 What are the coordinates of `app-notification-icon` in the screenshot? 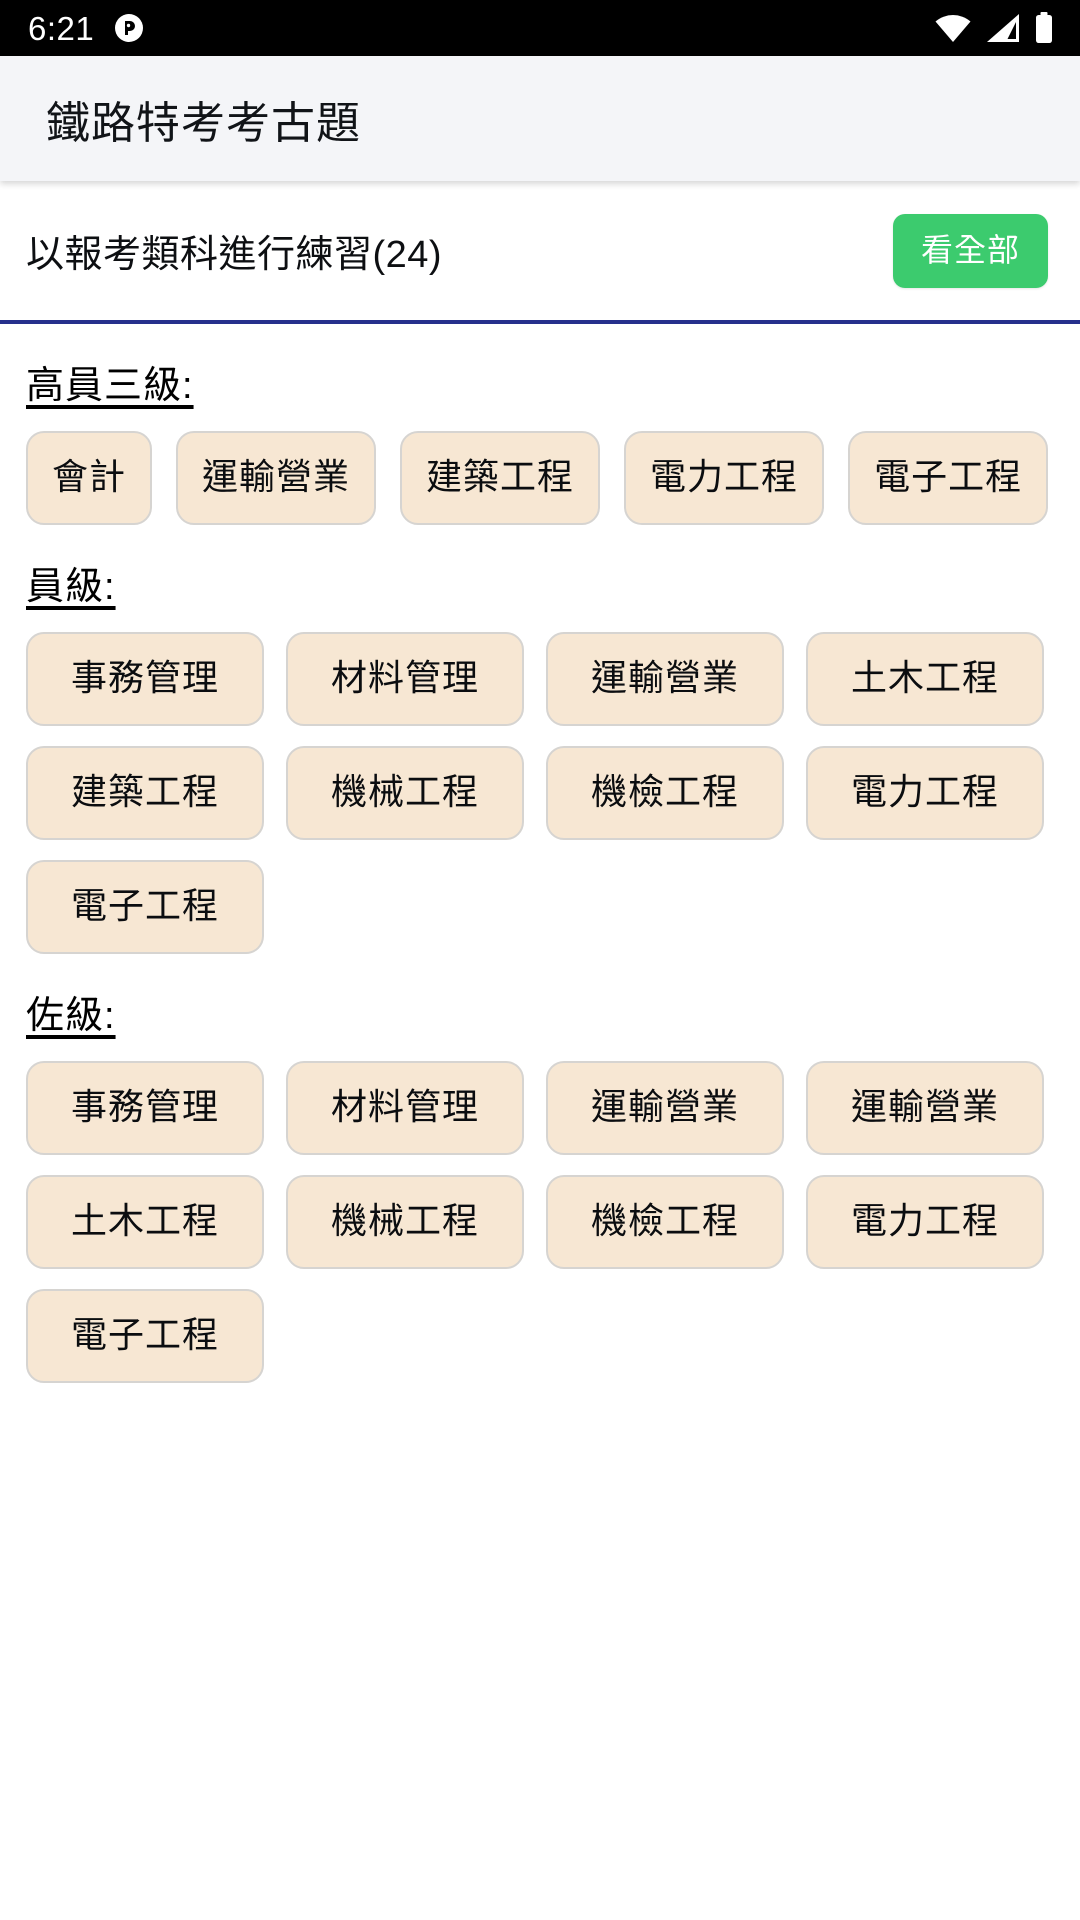 It's located at (129, 28).